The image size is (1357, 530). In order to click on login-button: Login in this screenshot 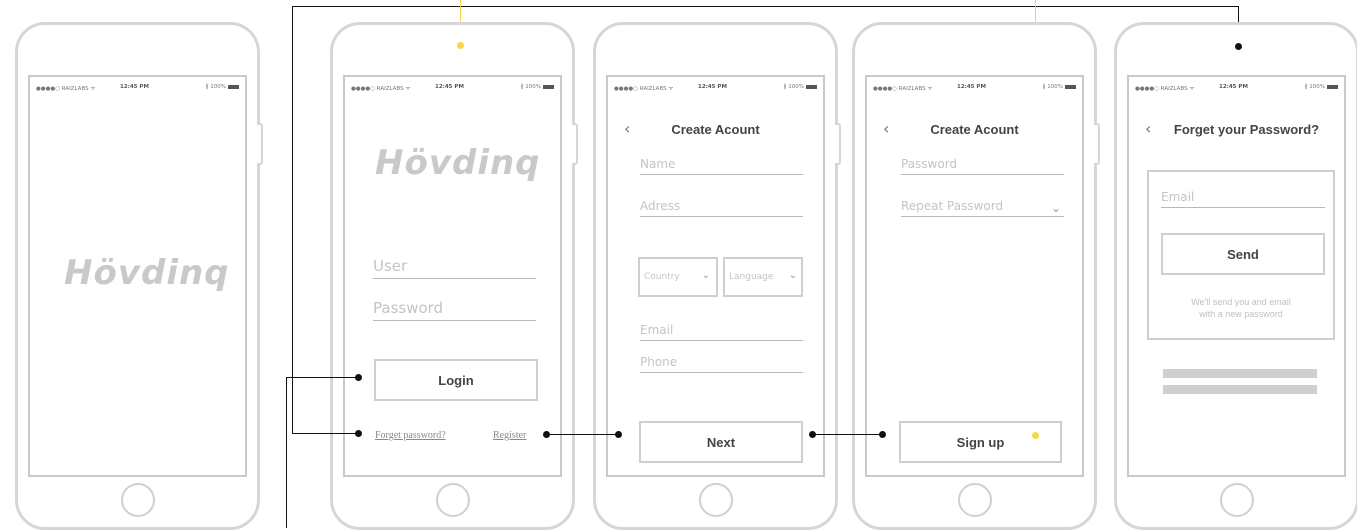, I will do `click(456, 380)`.